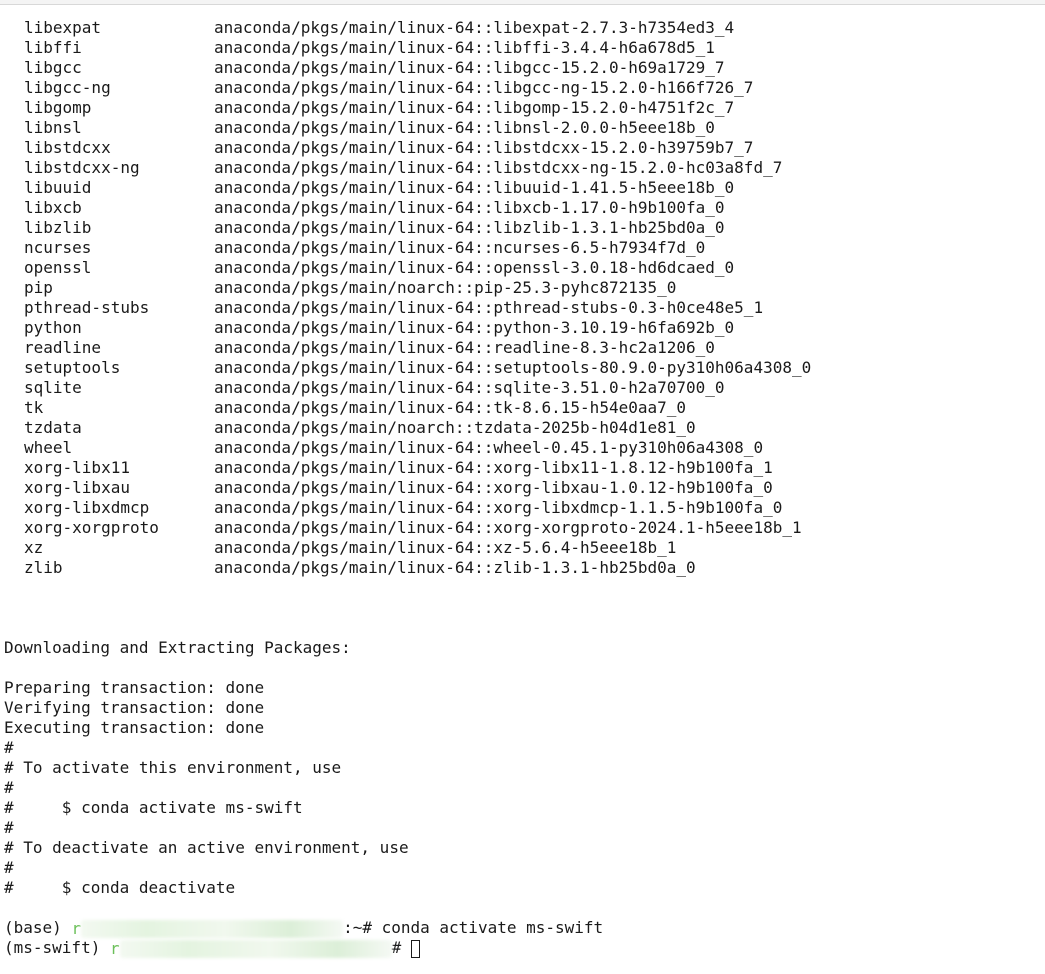  What do you see at coordinates (57, 947) in the screenshot?
I see `env-label-ms-swift: (ms-swift)` at bounding box center [57, 947].